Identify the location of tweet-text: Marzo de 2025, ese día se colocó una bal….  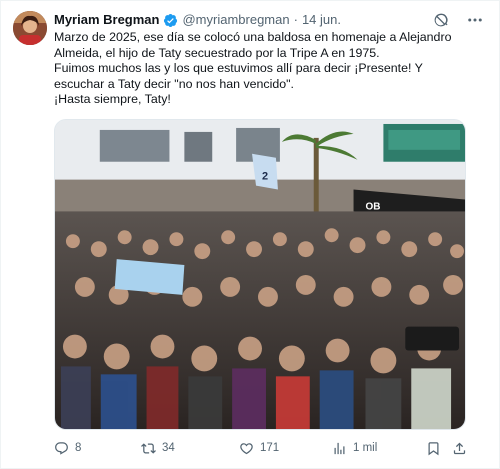
(264, 69).